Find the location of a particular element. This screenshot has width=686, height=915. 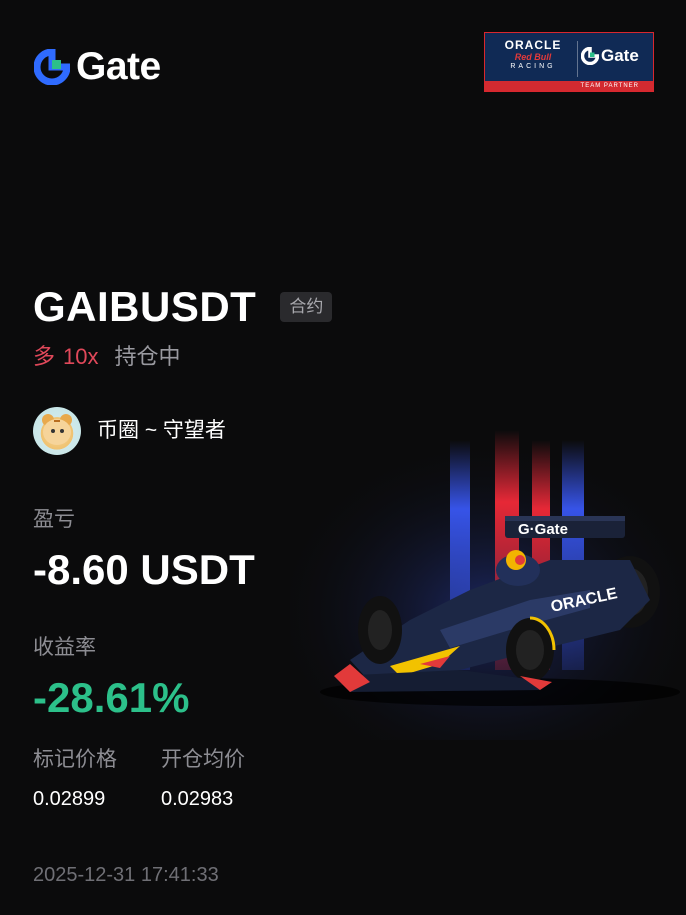

position-info: 多 10x 持仓中 is located at coordinates (107, 357).